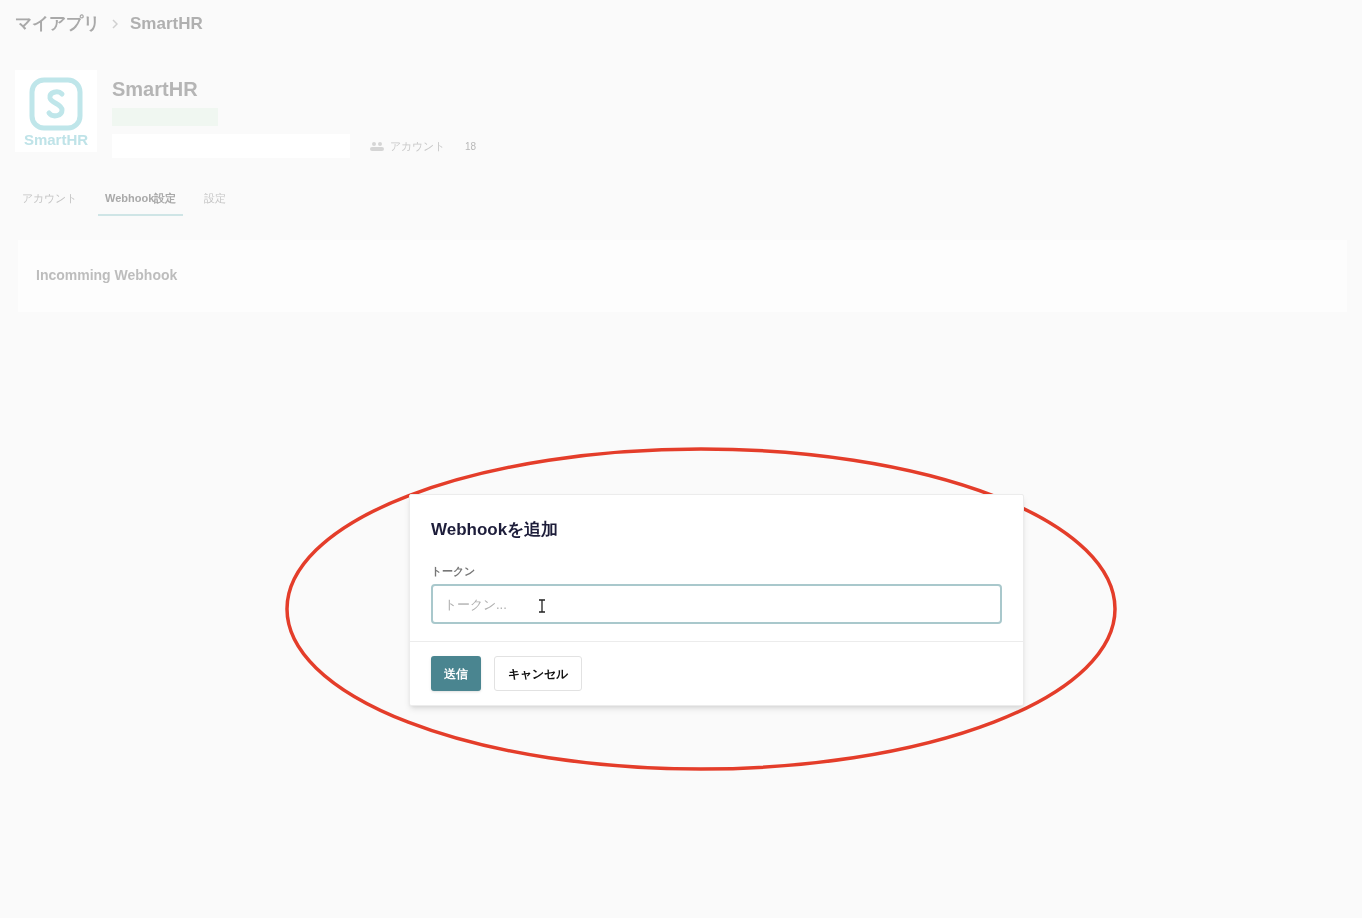 This screenshot has height=918, width=1362. I want to click on breadcrumb-link: マイアプリ, so click(57, 24).